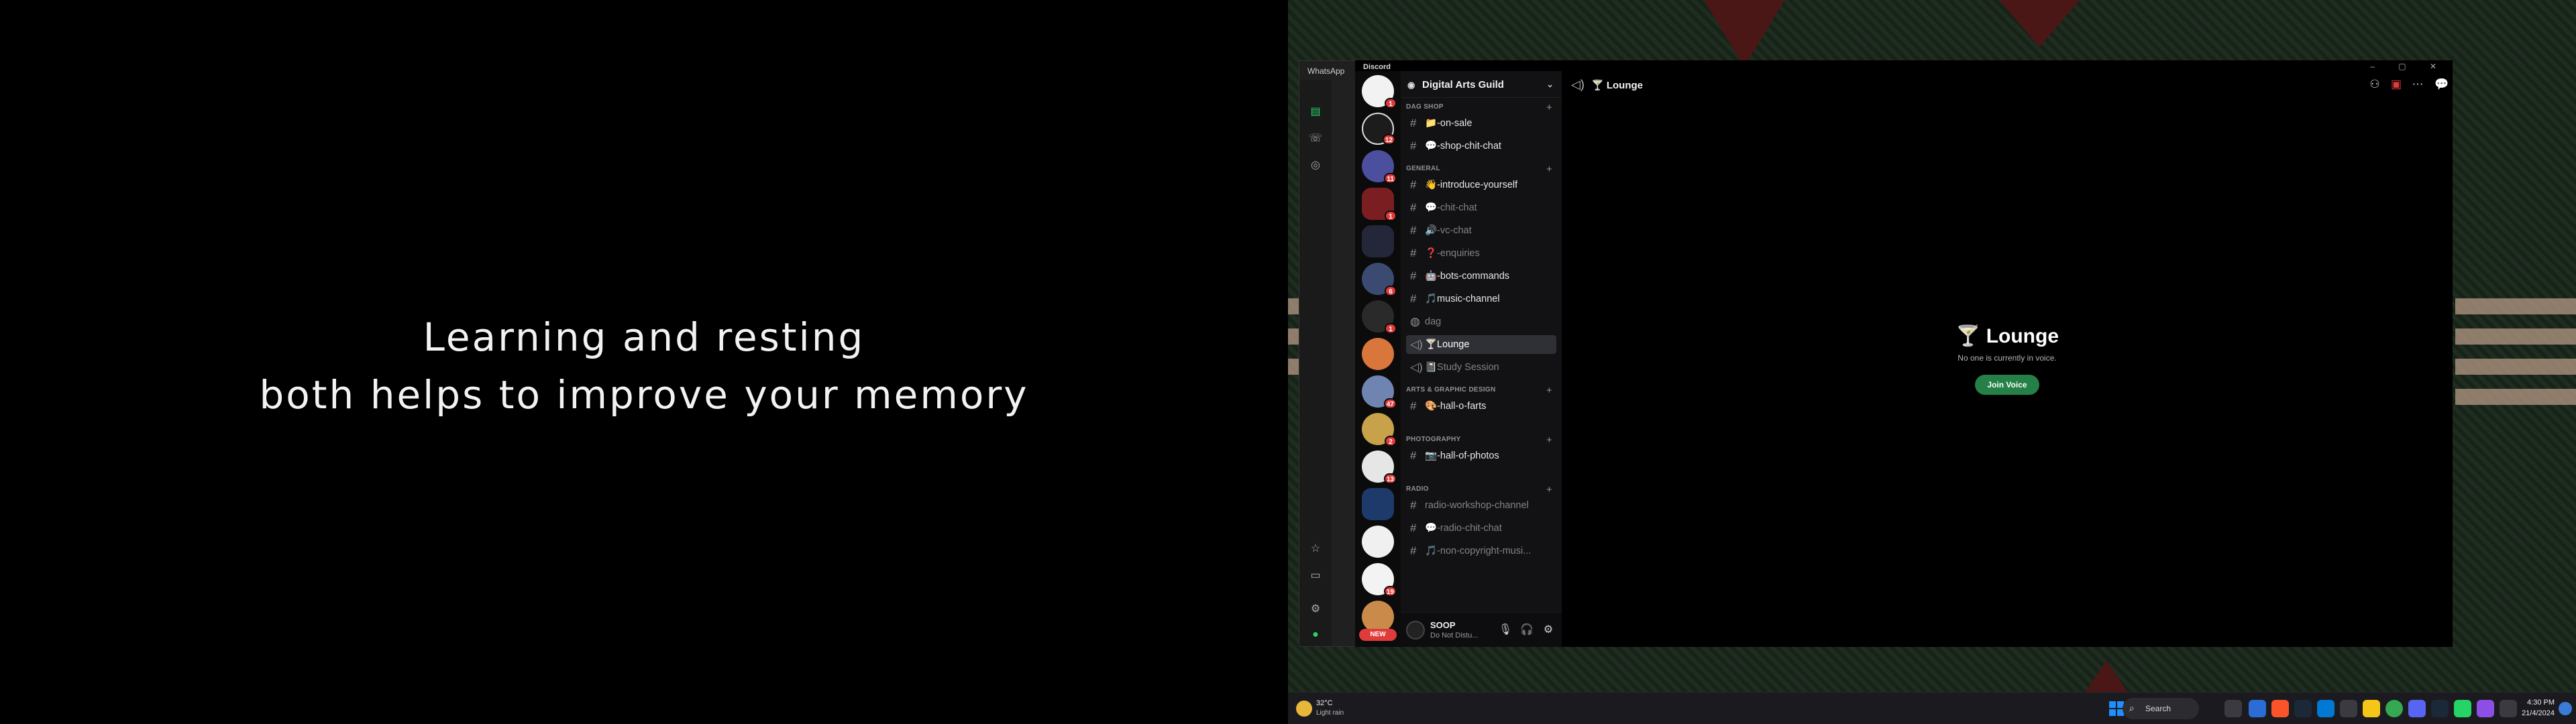 This screenshot has height=724, width=2576. What do you see at coordinates (1315, 576) in the screenshot?
I see `archive-icon: ▭` at bounding box center [1315, 576].